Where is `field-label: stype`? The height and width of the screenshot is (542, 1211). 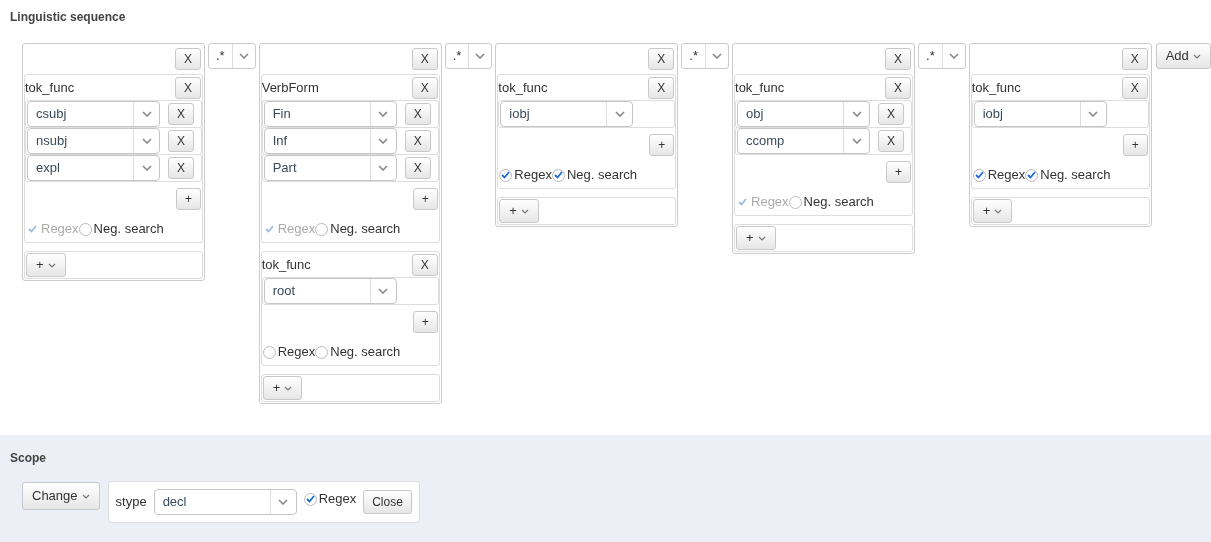 field-label: stype is located at coordinates (131, 502).